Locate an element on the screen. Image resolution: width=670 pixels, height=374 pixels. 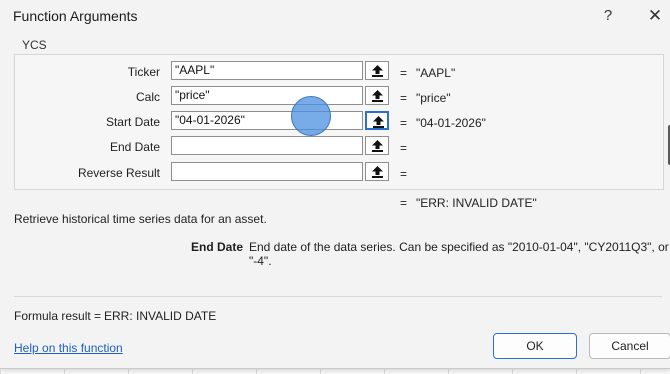
calc-input: "price" is located at coordinates (267, 95).